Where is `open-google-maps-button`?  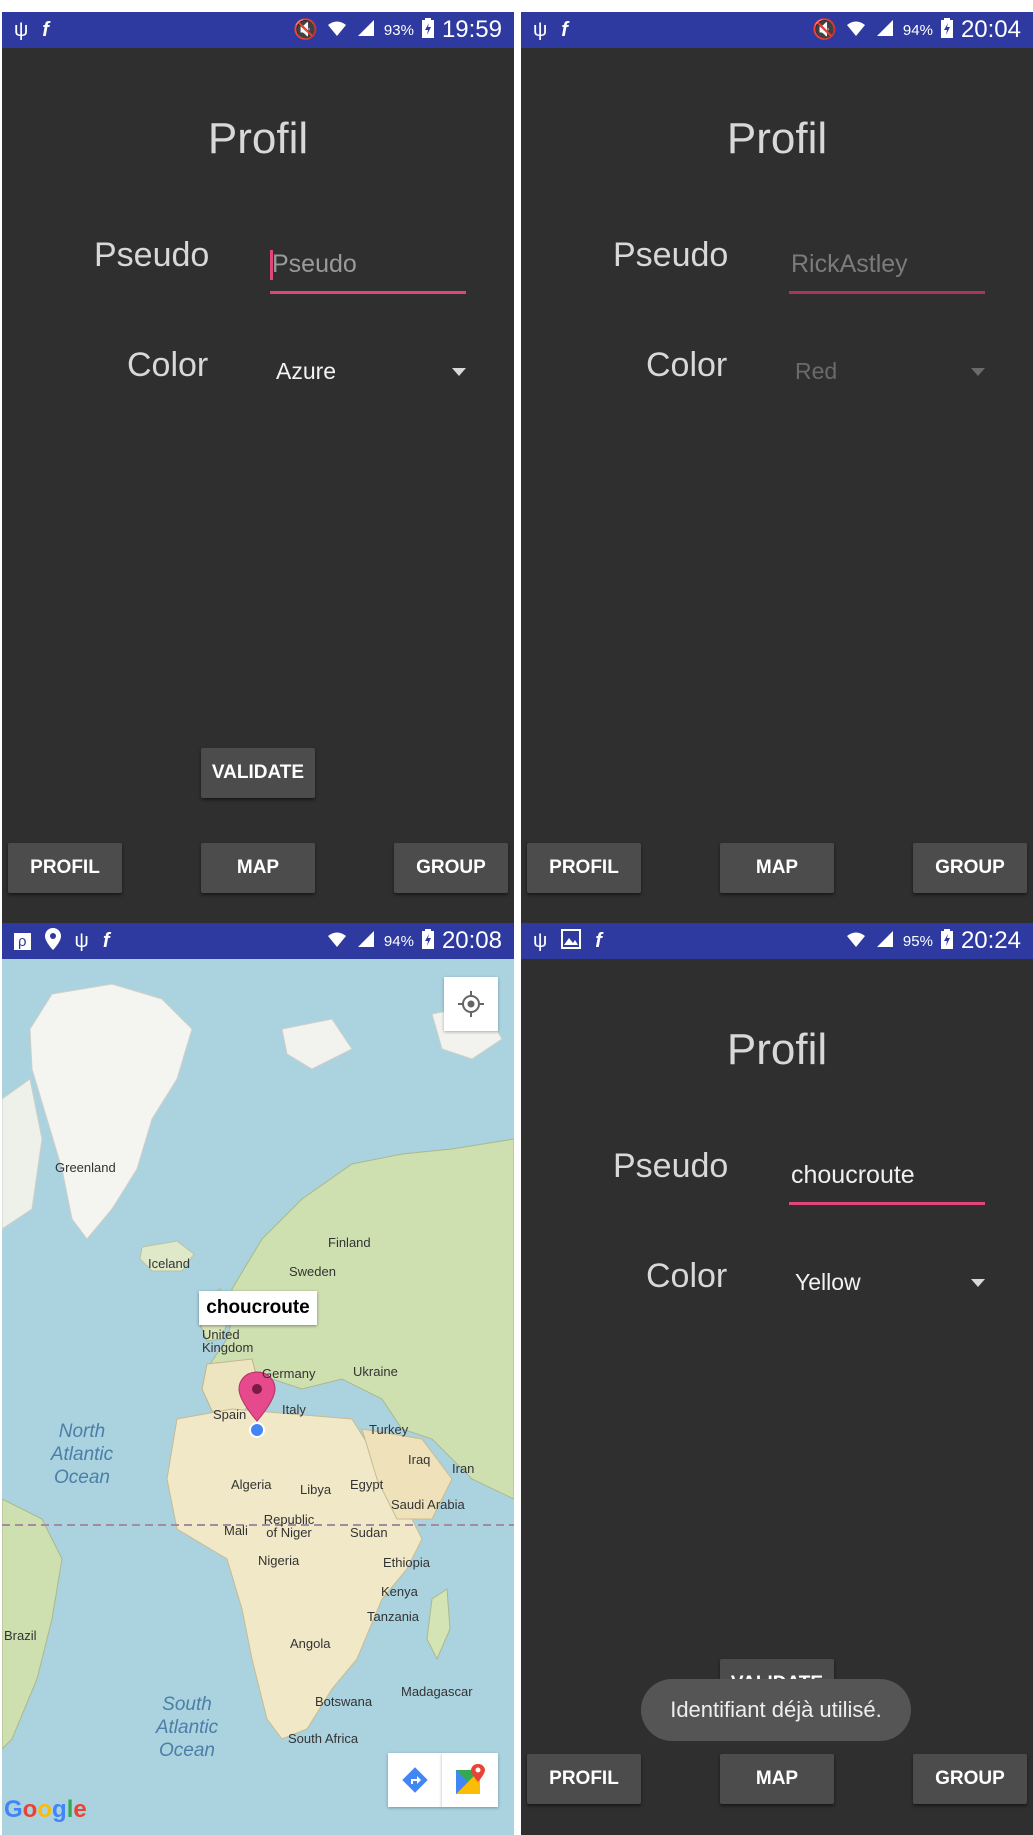
open-google-maps-button is located at coordinates (470, 1780).